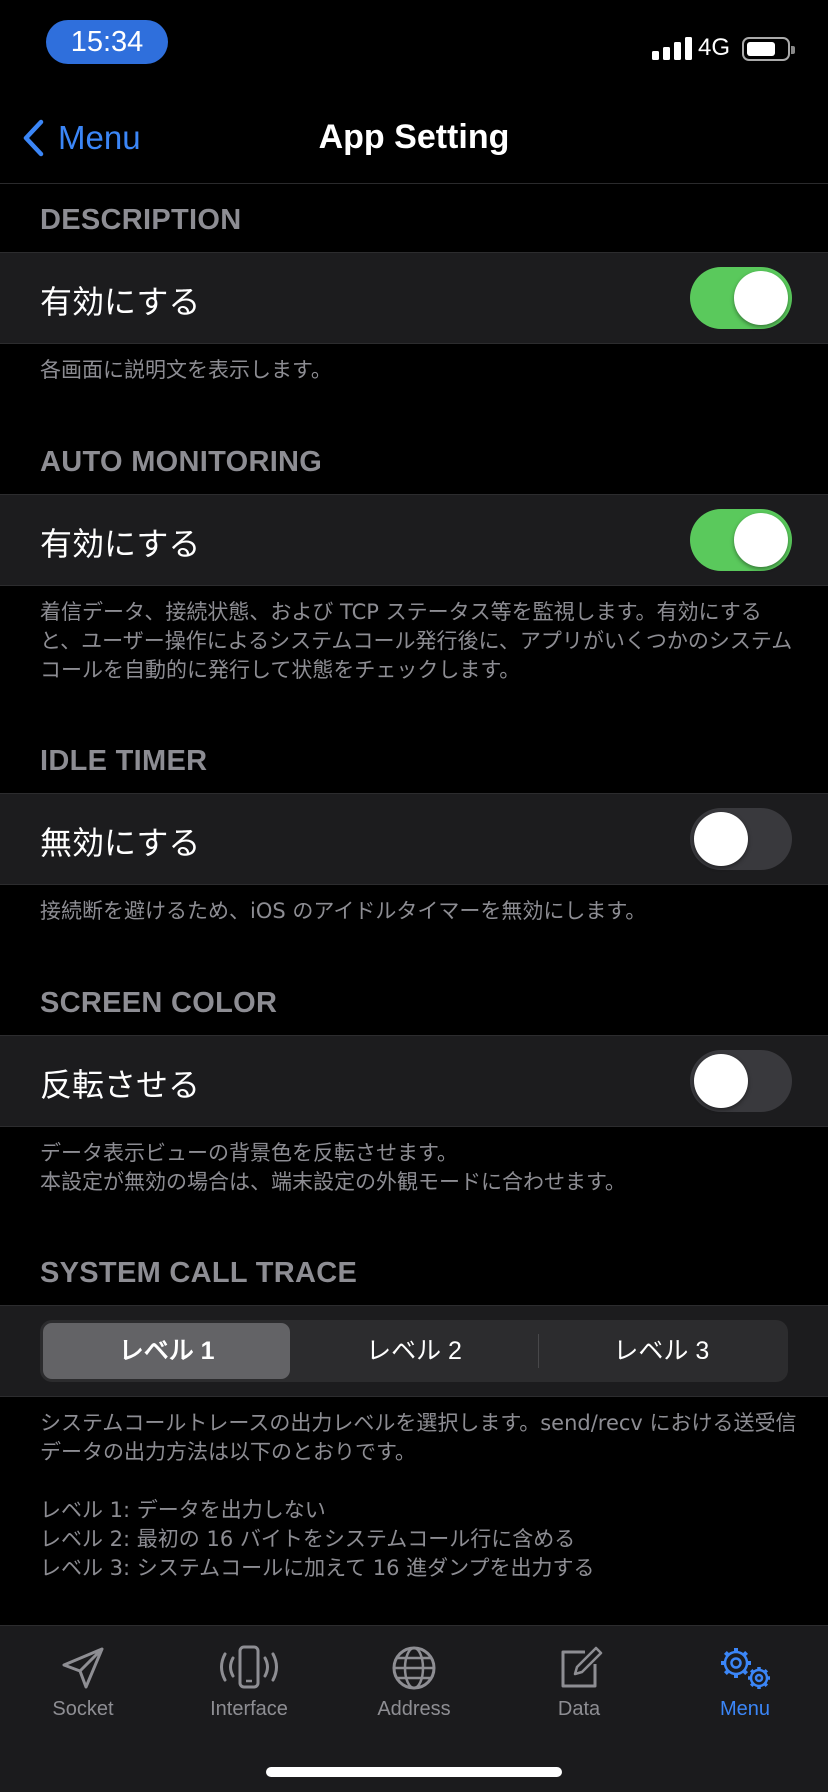 The height and width of the screenshot is (1792, 828). Describe the element at coordinates (120, 843) in the screenshot. I see `idle-timer-label: 無効にする` at that location.